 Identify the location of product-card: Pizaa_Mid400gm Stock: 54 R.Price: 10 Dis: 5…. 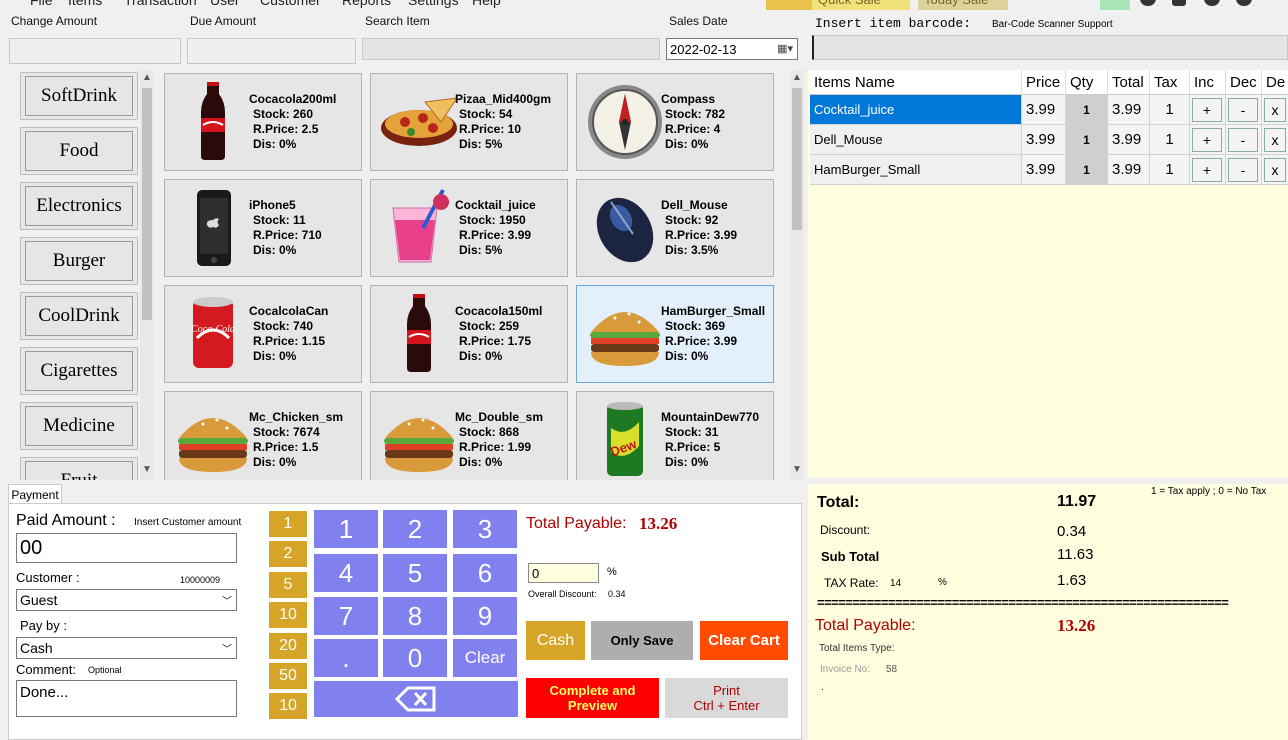
(469, 122).